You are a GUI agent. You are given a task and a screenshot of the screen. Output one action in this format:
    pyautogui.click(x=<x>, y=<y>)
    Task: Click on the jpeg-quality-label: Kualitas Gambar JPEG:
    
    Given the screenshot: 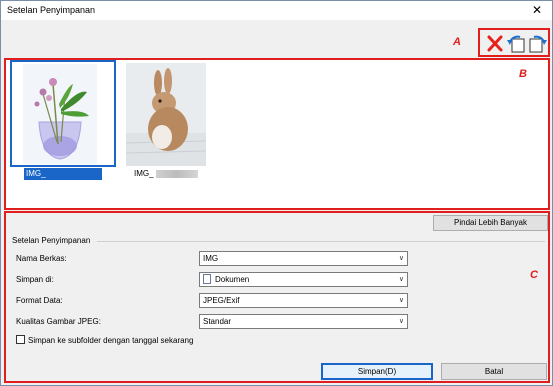 What is the action you would take?
    pyautogui.click(x=58, y=321)
    